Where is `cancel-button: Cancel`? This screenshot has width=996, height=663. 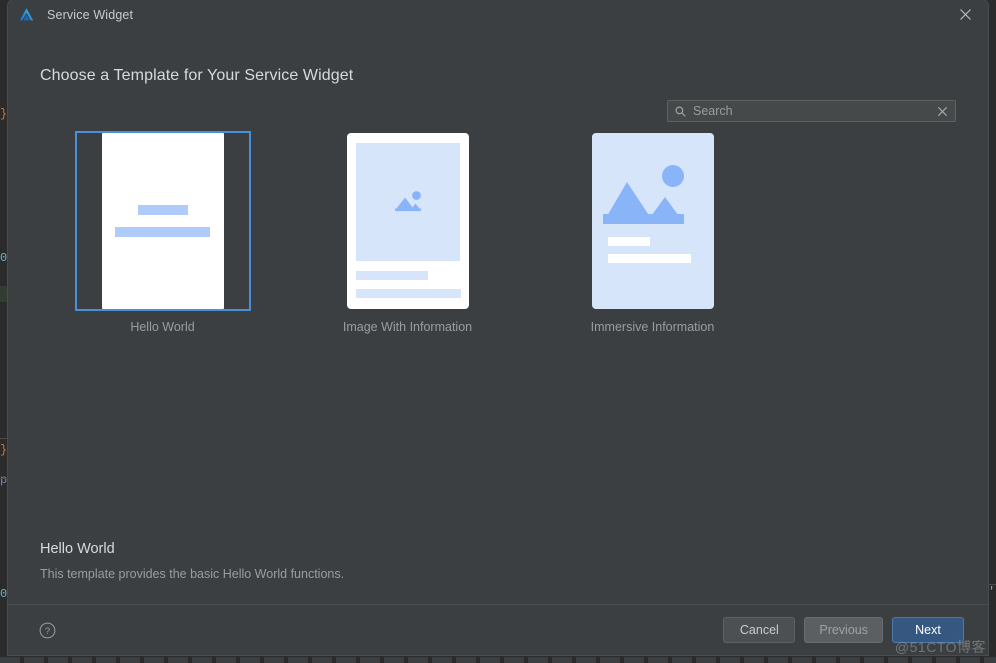
cancel-button: Cancel is located at coordinates (759, 630).